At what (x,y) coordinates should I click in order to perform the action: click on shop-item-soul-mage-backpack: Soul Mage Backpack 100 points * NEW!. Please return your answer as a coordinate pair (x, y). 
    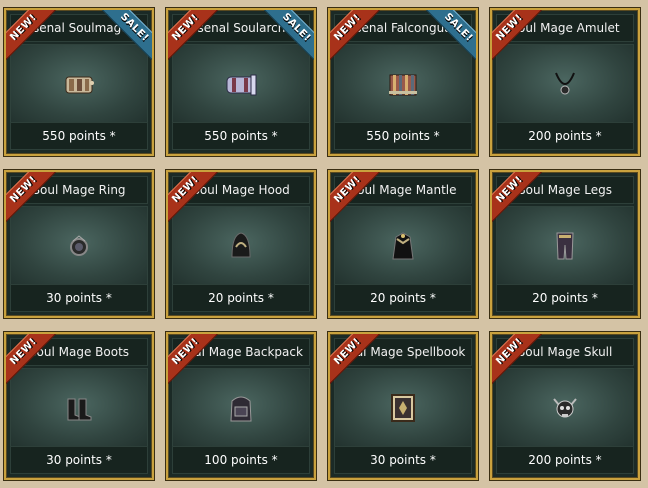
    Looking at the image, I should click on (241, 406).